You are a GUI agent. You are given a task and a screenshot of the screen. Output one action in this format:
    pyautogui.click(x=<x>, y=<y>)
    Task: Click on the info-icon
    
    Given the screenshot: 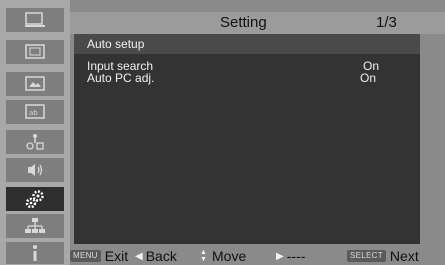 What is the action you would take?
    pyautogui.click(x=35, y=253)
    